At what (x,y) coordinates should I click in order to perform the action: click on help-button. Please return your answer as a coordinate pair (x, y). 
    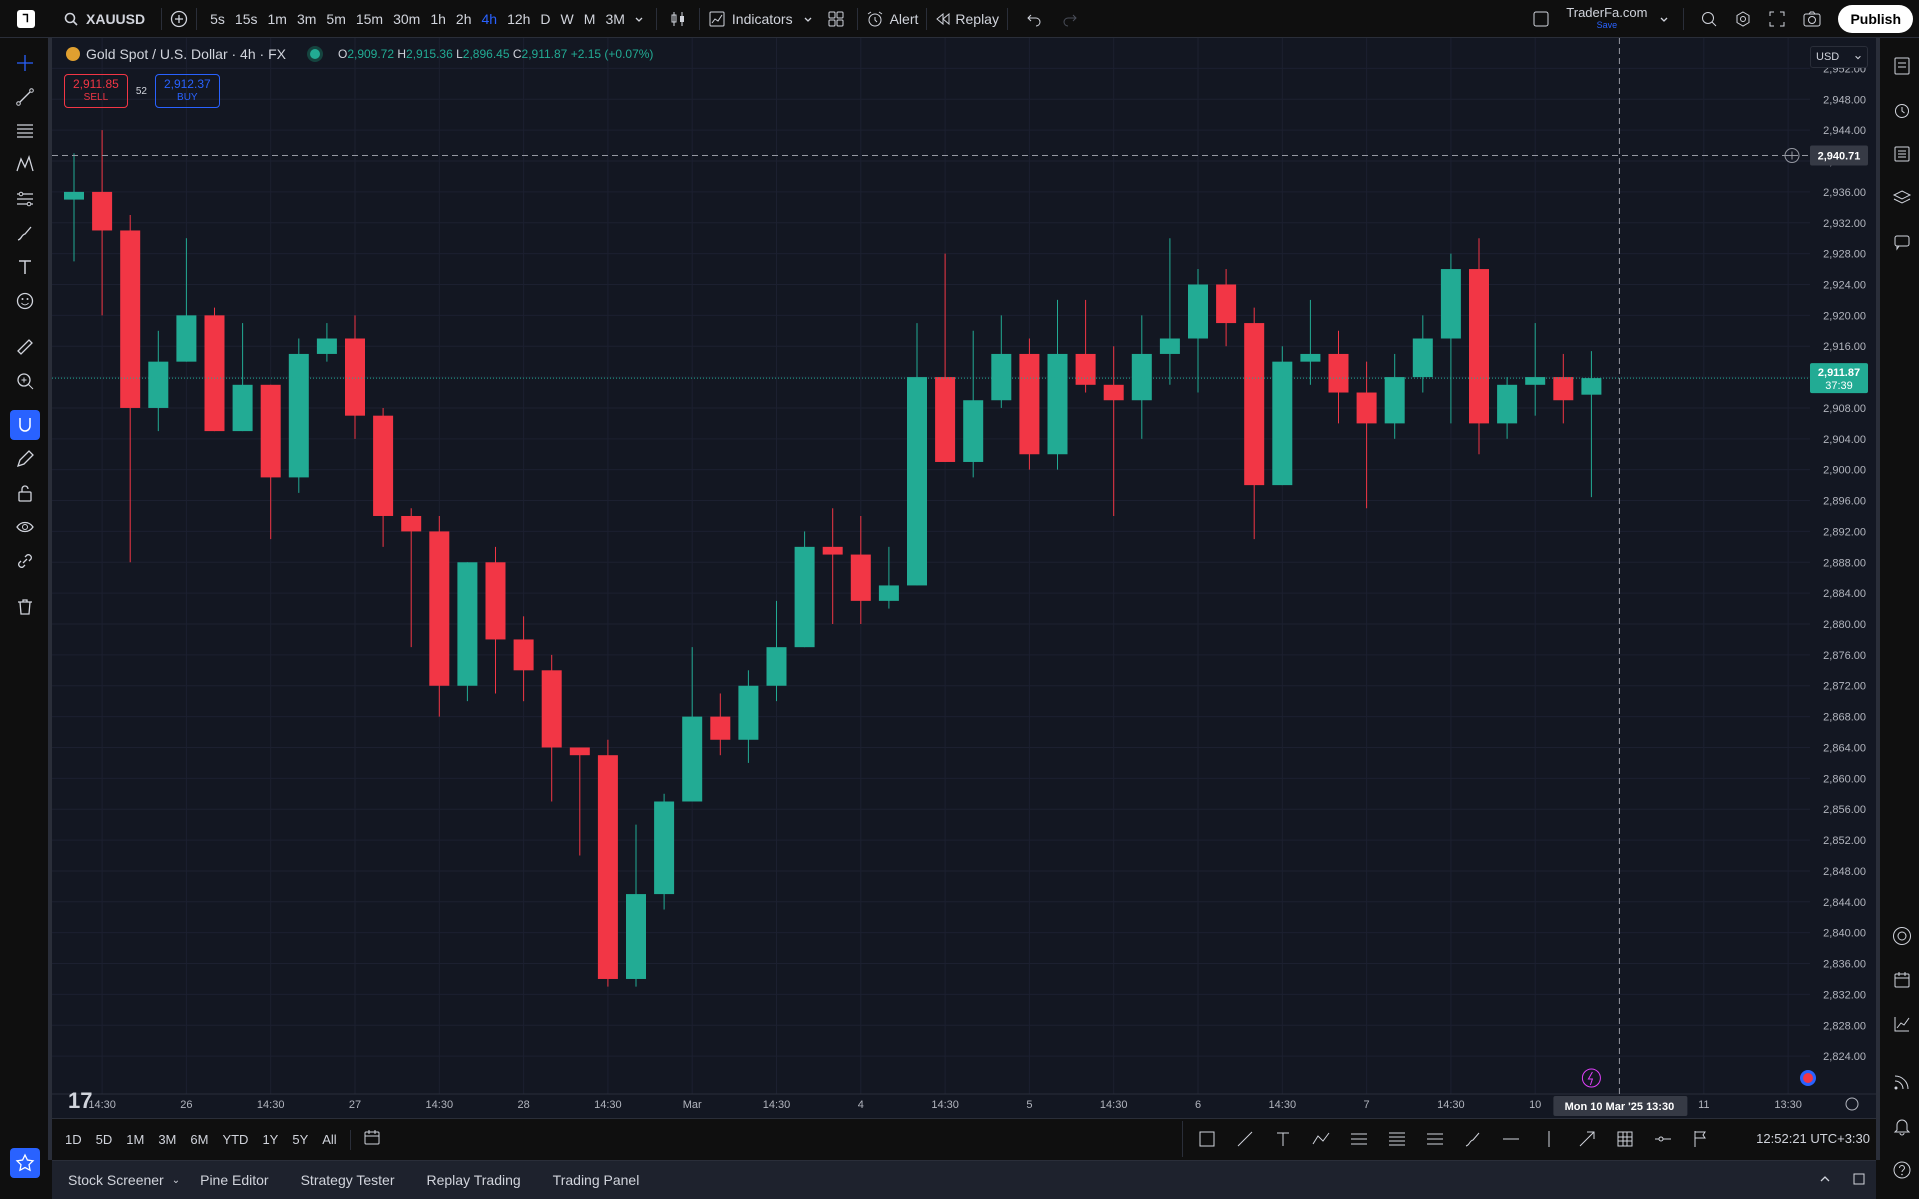
    Looking at the image, I should click on (1902, 1170).